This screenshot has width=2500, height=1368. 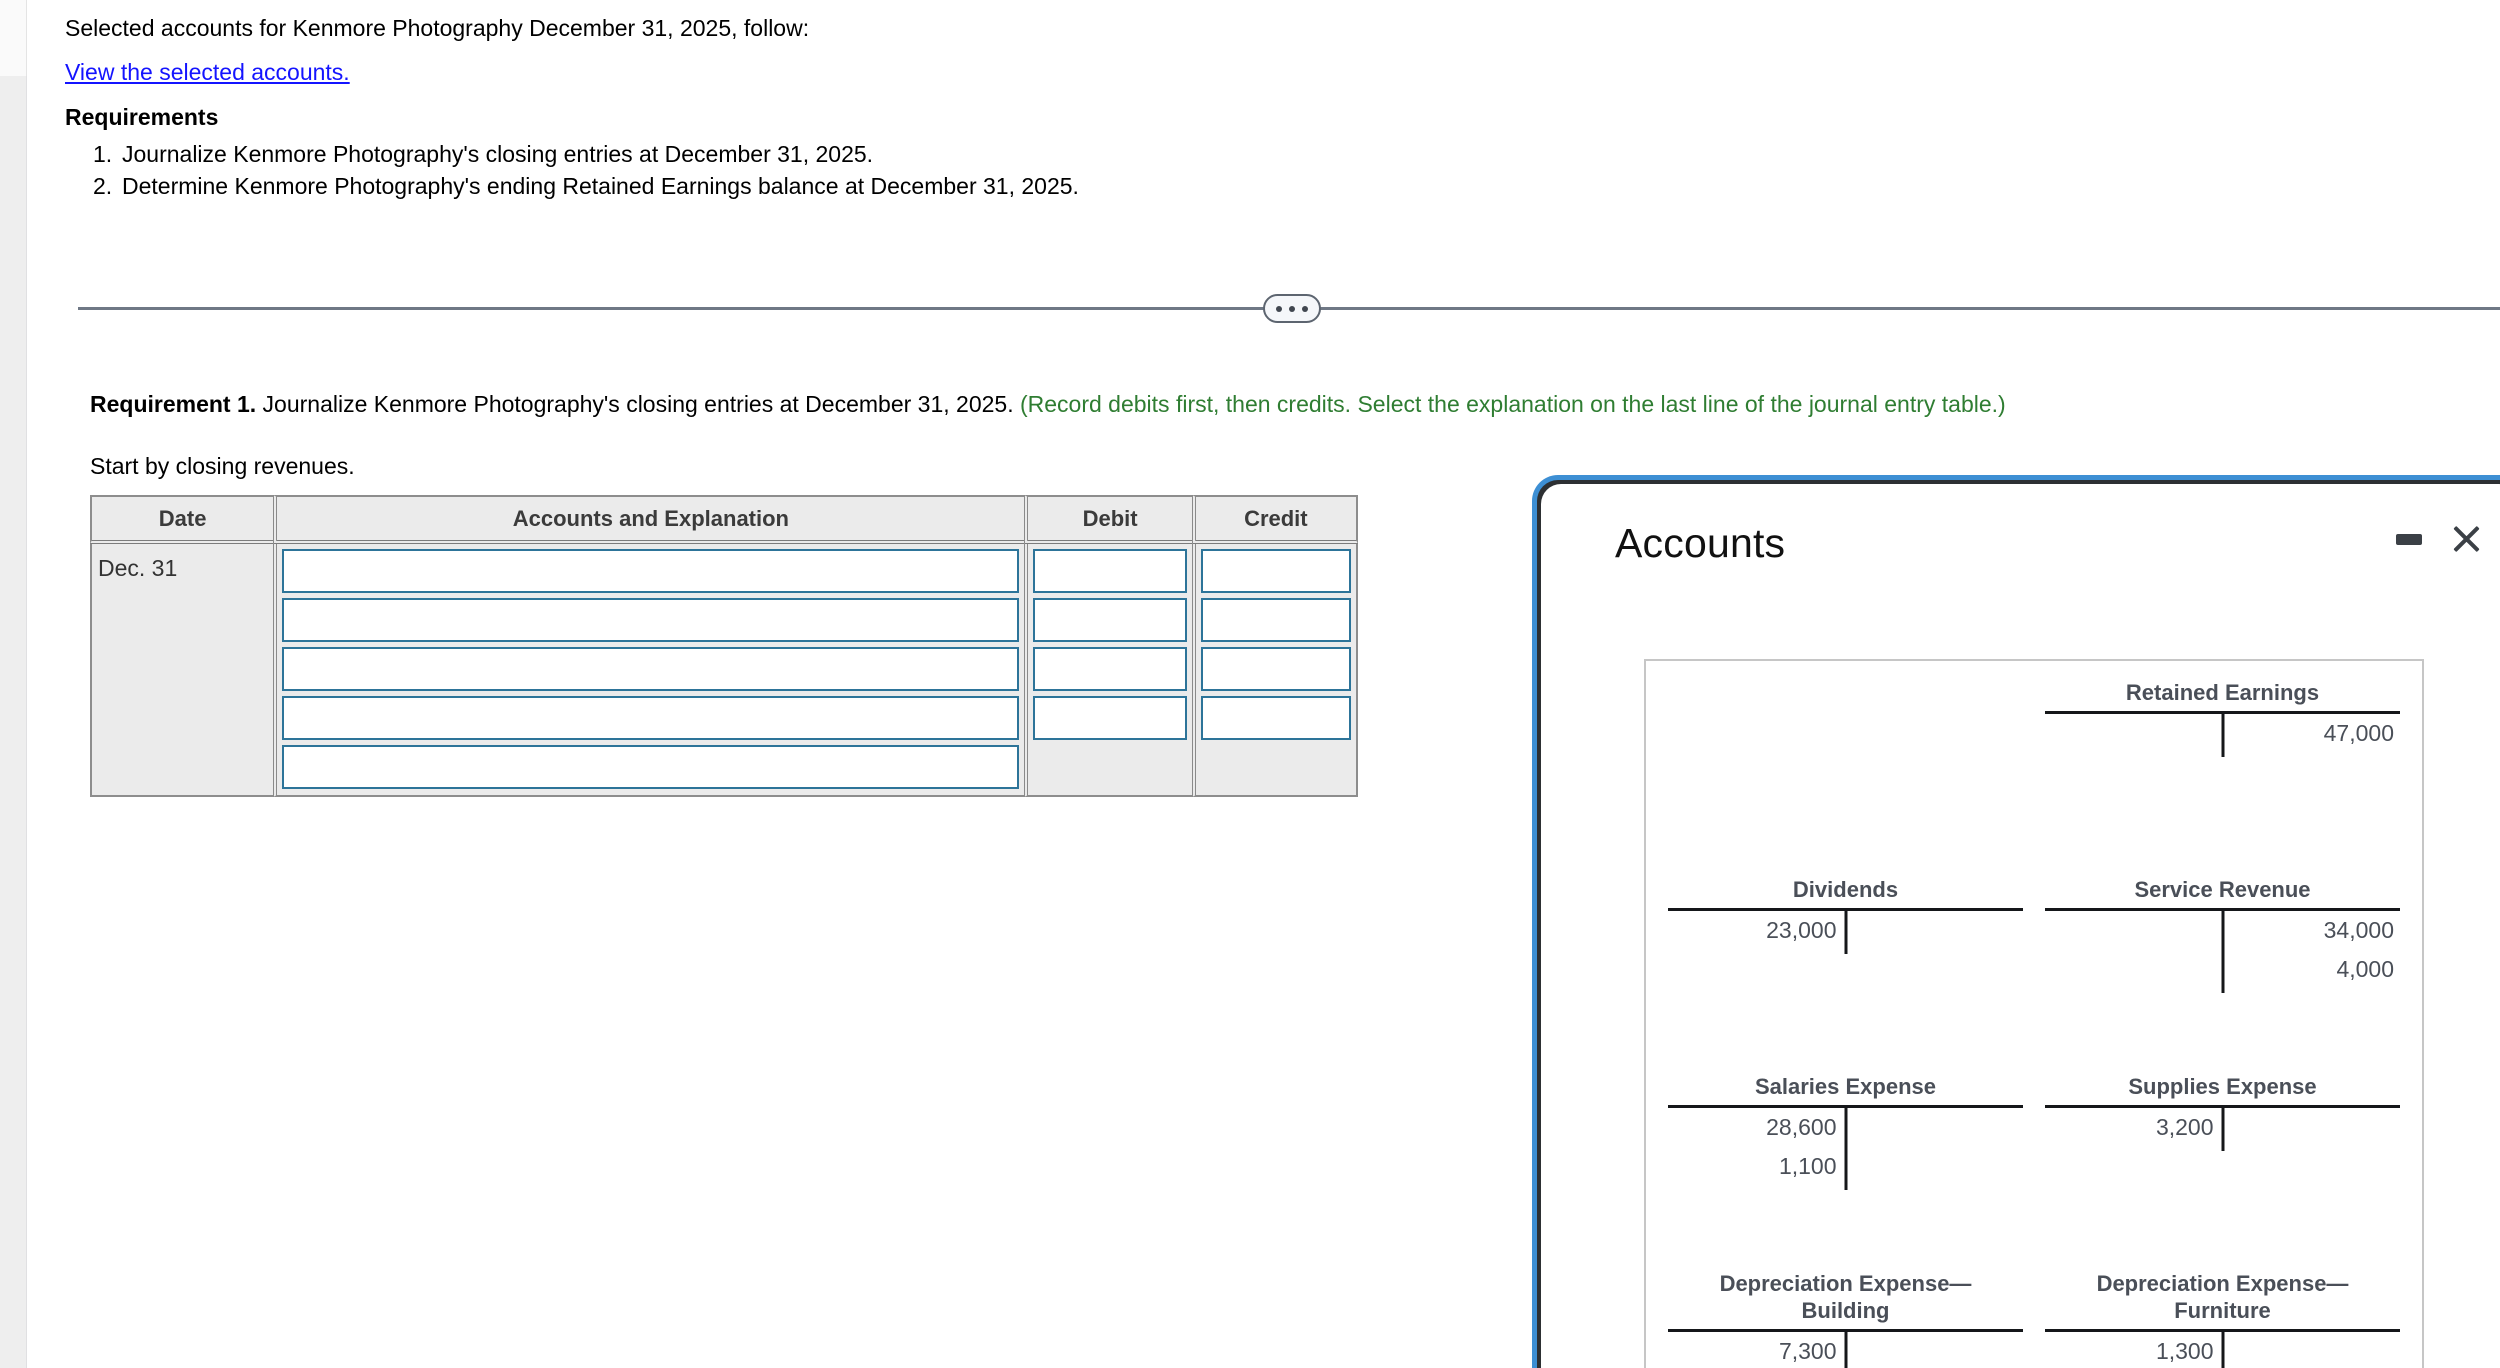 I want to click on journal-accounts-column, so click(x=649, y=670).